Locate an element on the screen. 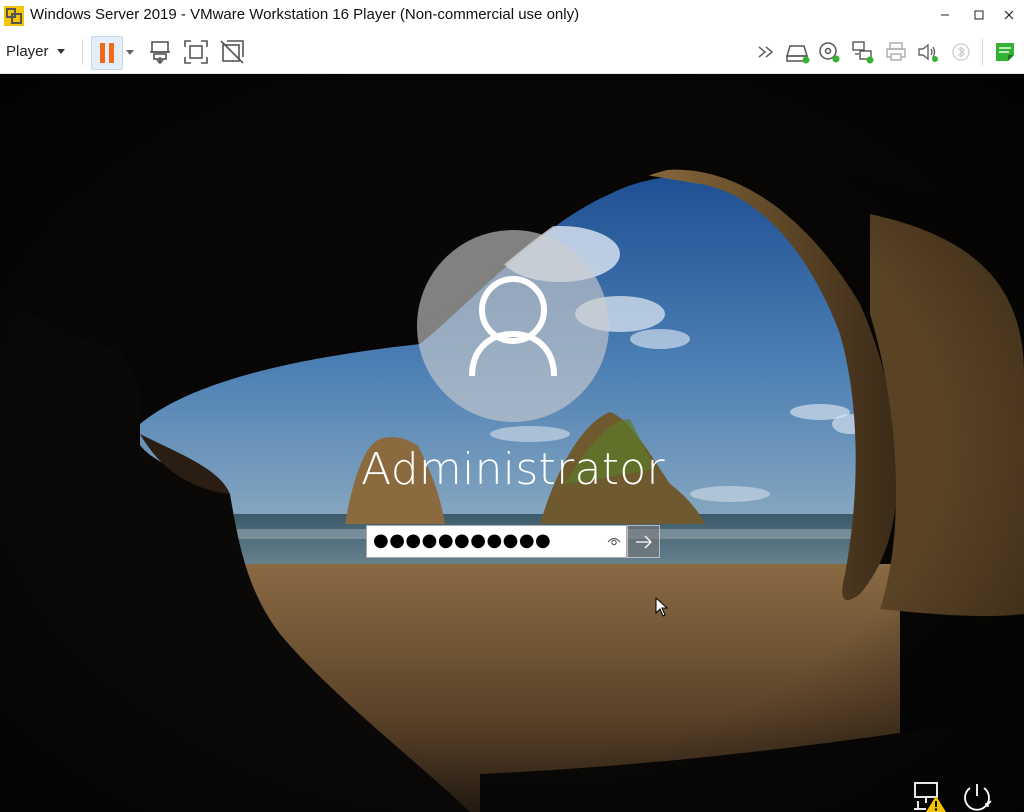 Image resolution: width=1024 pixels, height=812 pixels. printer-icon is located at coordinates (896, 51).